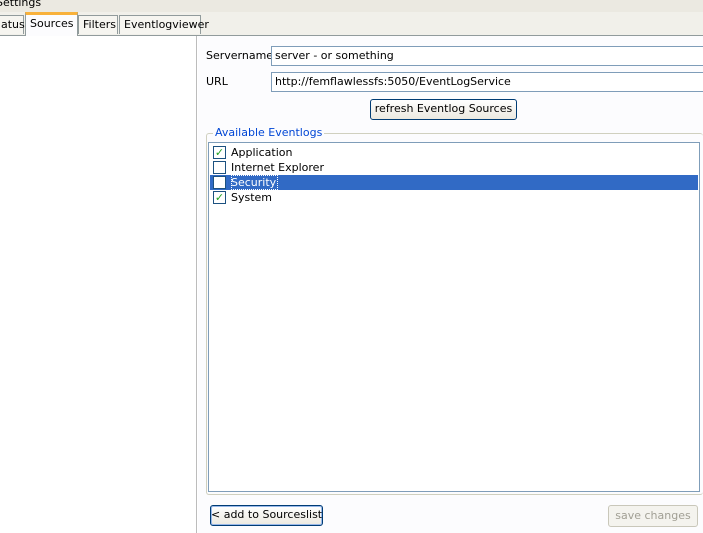 This screenshot has width=703, height=533. I want to click on tab-strip: atus Sources Filters Eventlogviewer, so click(351, 24).